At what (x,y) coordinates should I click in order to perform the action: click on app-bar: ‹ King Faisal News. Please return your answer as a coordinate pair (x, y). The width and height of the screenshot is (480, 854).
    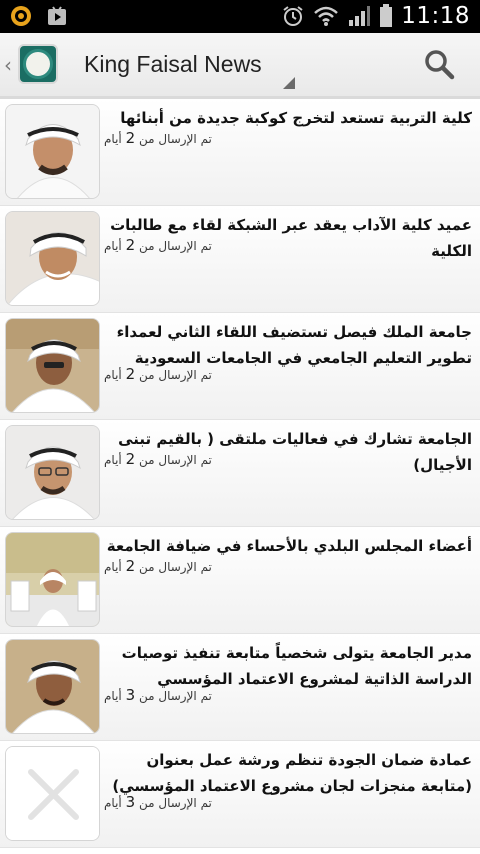
    Looking at the image, I should click on (240, 66).